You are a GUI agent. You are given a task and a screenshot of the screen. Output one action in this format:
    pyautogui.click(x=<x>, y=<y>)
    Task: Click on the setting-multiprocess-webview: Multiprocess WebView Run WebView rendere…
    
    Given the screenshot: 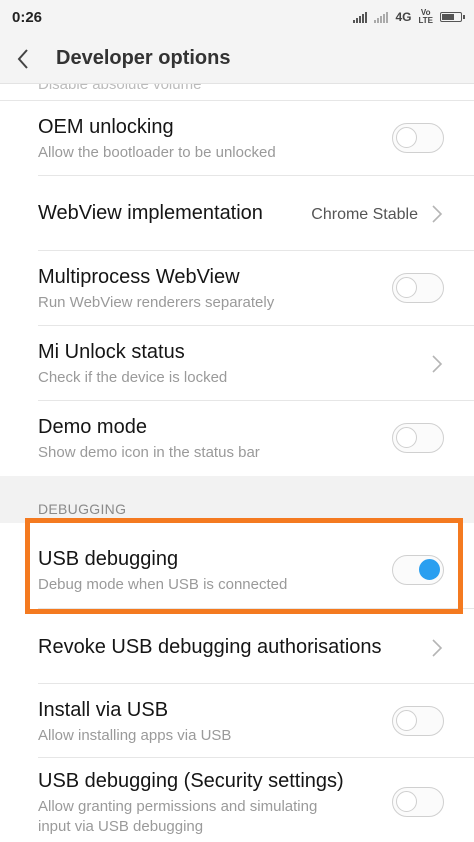 What is the action you would take?
    pyautogui.click(x=237, y=288)
    